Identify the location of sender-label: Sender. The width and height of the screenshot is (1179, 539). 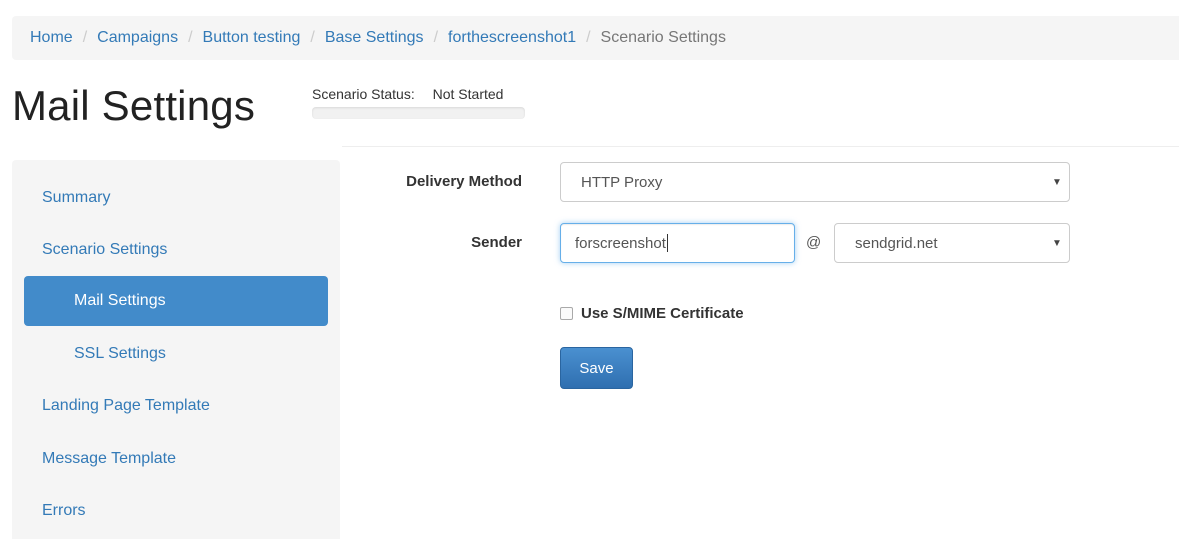
(496, 242).